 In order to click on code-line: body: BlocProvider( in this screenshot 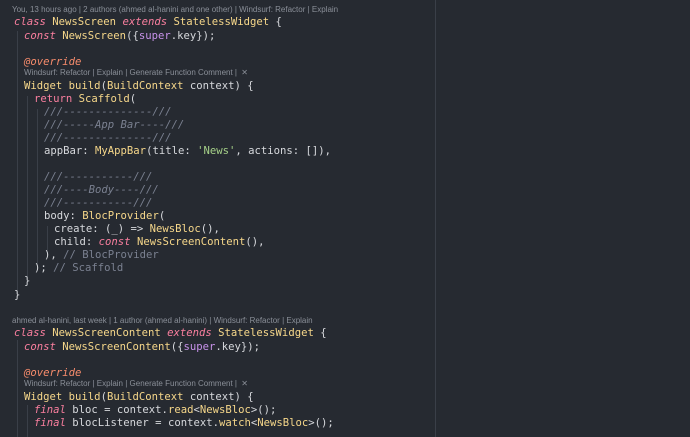, I will do `click(104, 216)`.